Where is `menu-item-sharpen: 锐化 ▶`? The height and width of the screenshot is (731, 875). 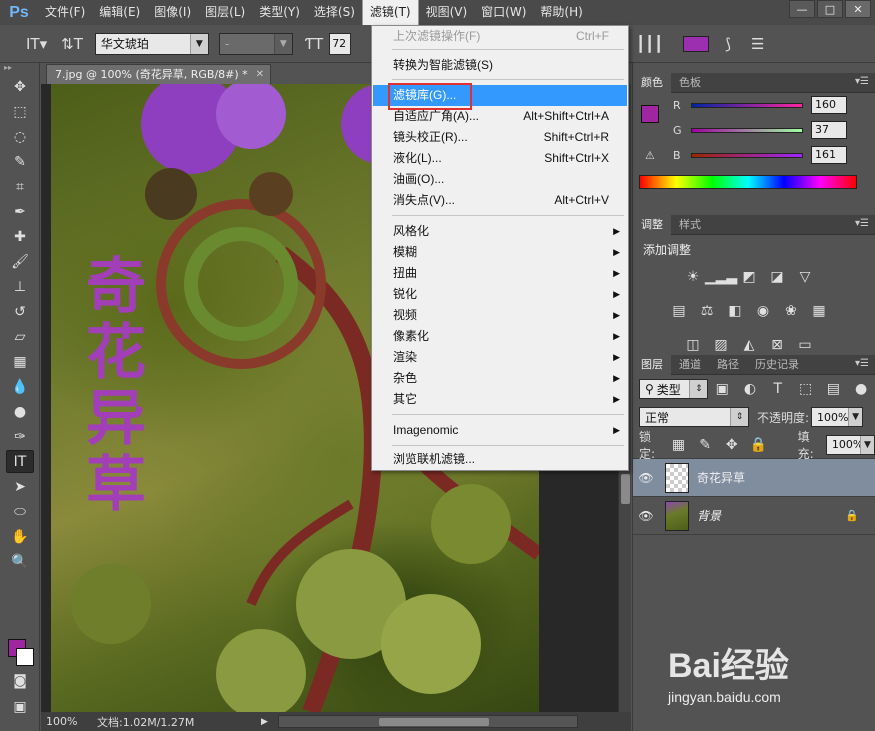
menu-item-sharpen: 锐化 ▶ is located at coordinates (500, 294).